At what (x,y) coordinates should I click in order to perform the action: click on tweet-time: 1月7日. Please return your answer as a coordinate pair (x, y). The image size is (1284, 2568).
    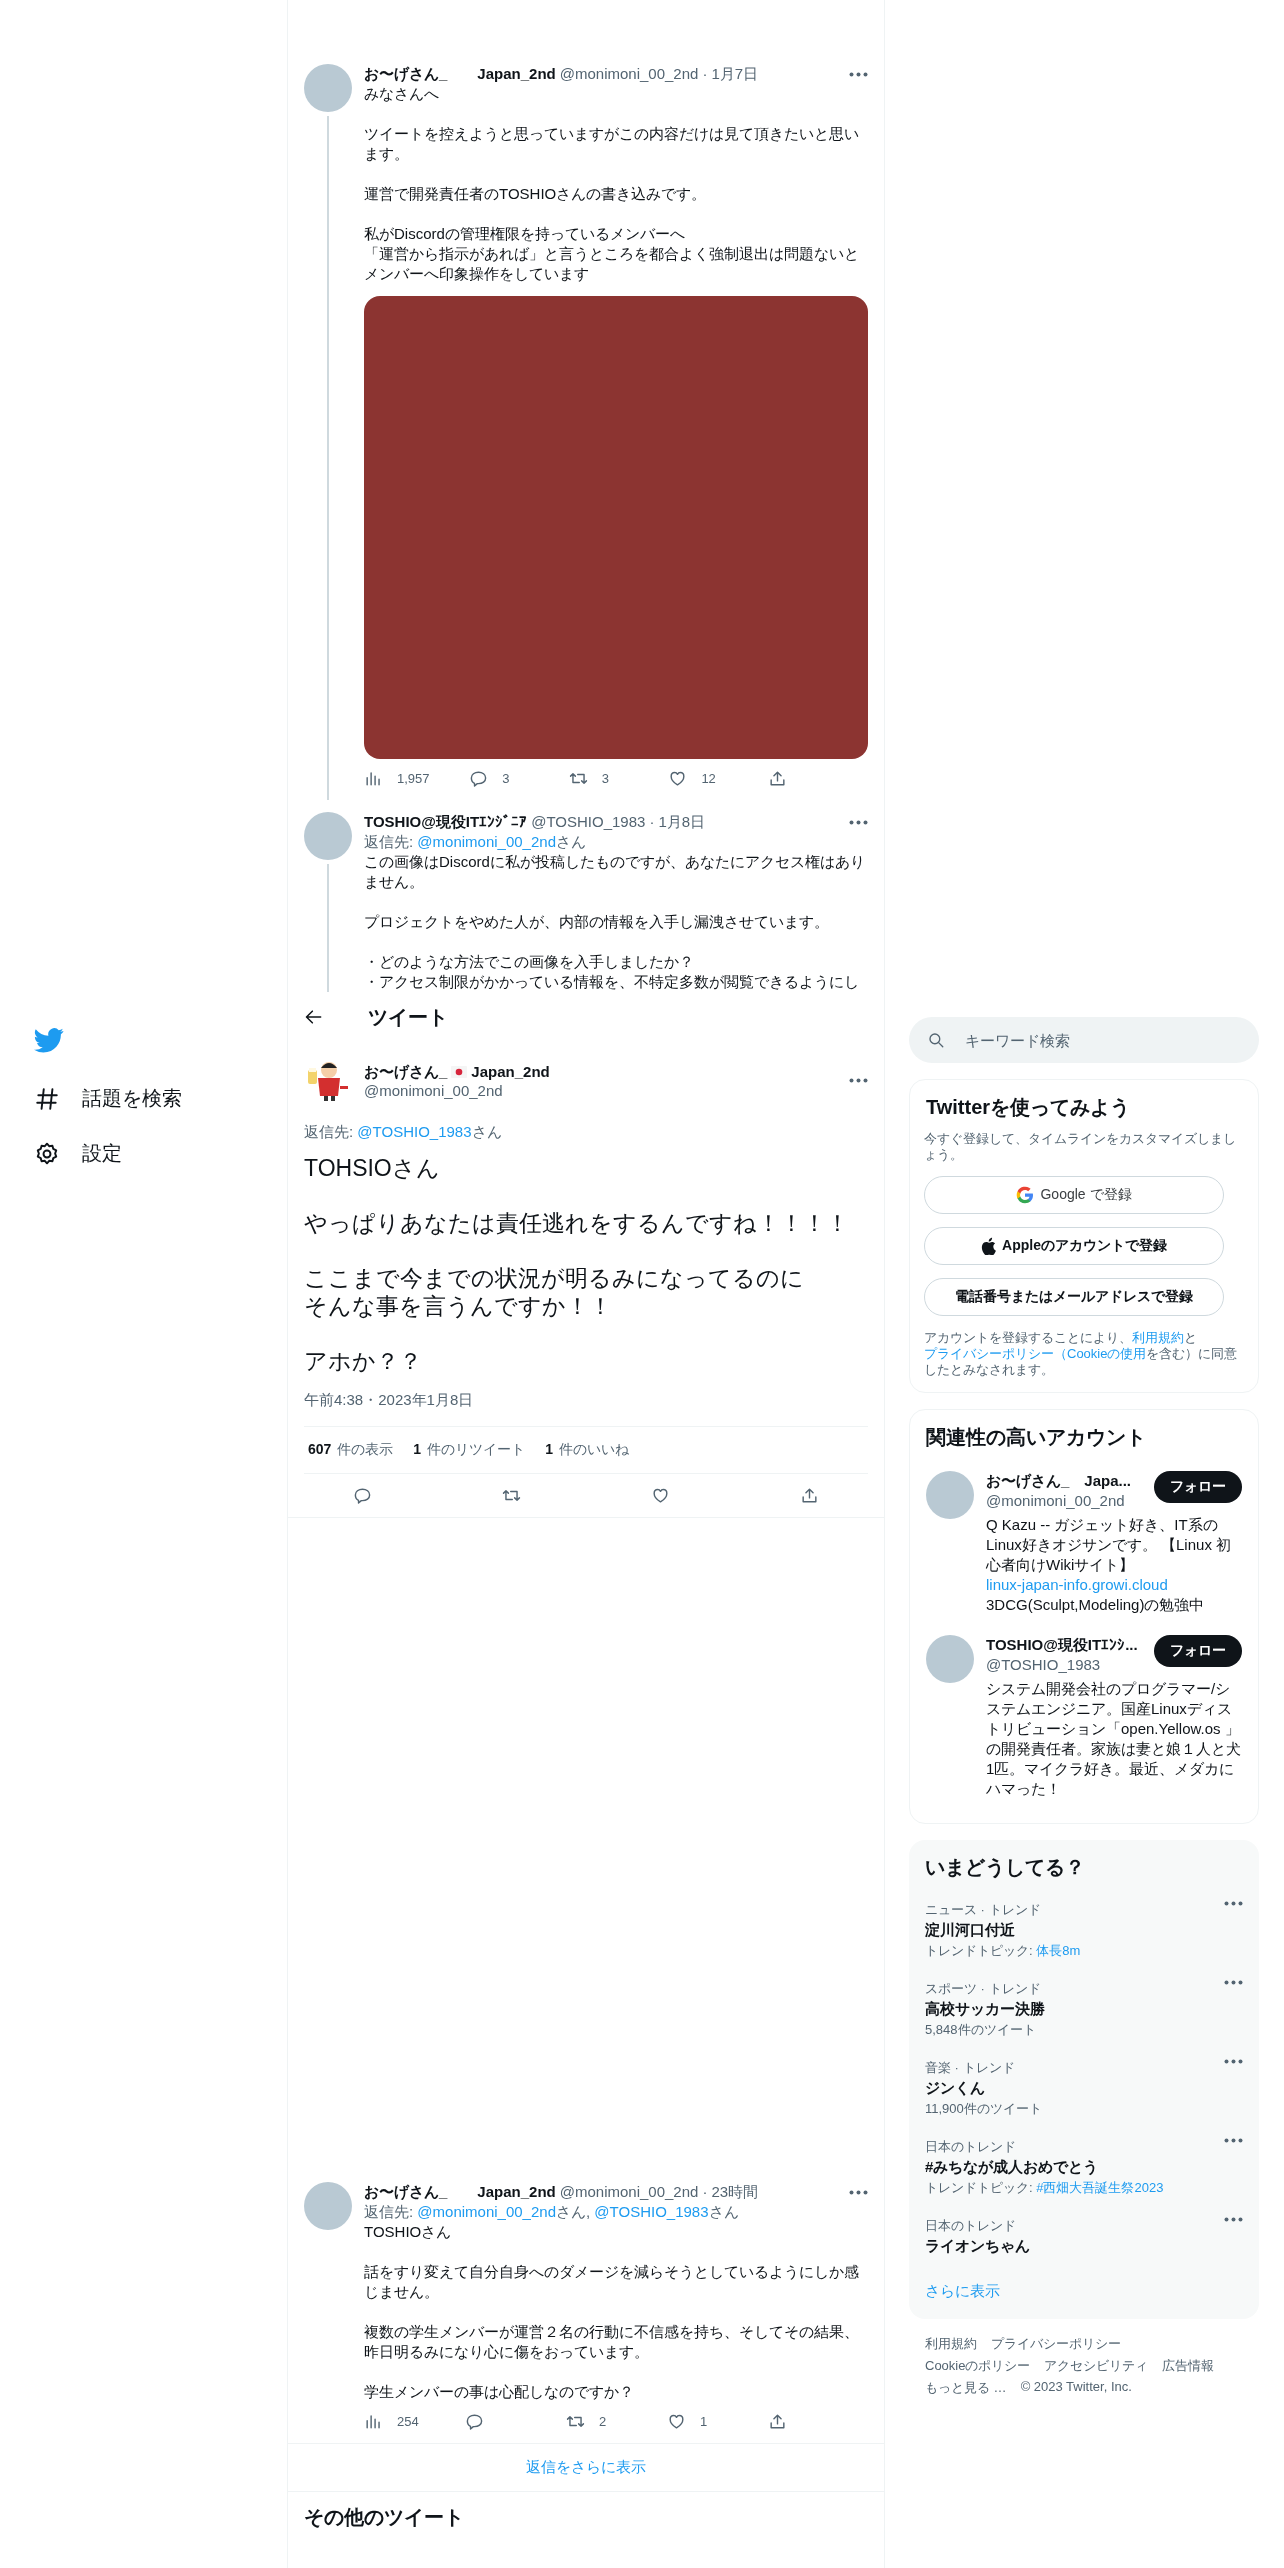
    Looking at the image, I should click on (735, 74).